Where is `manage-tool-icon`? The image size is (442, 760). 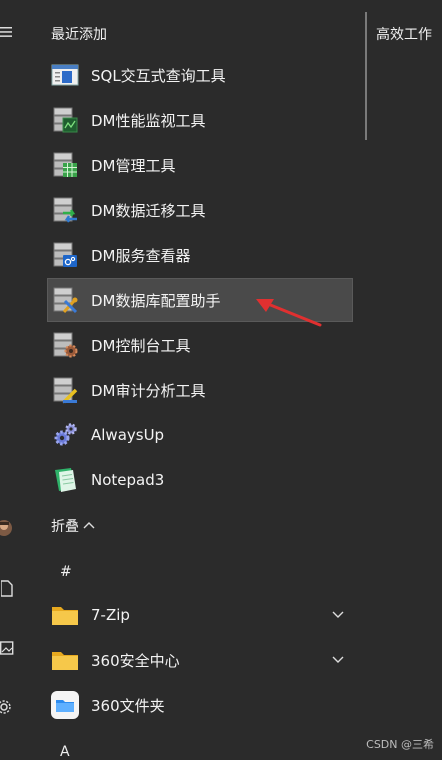 manage-tool-icon is located at coordinates (65, 165).